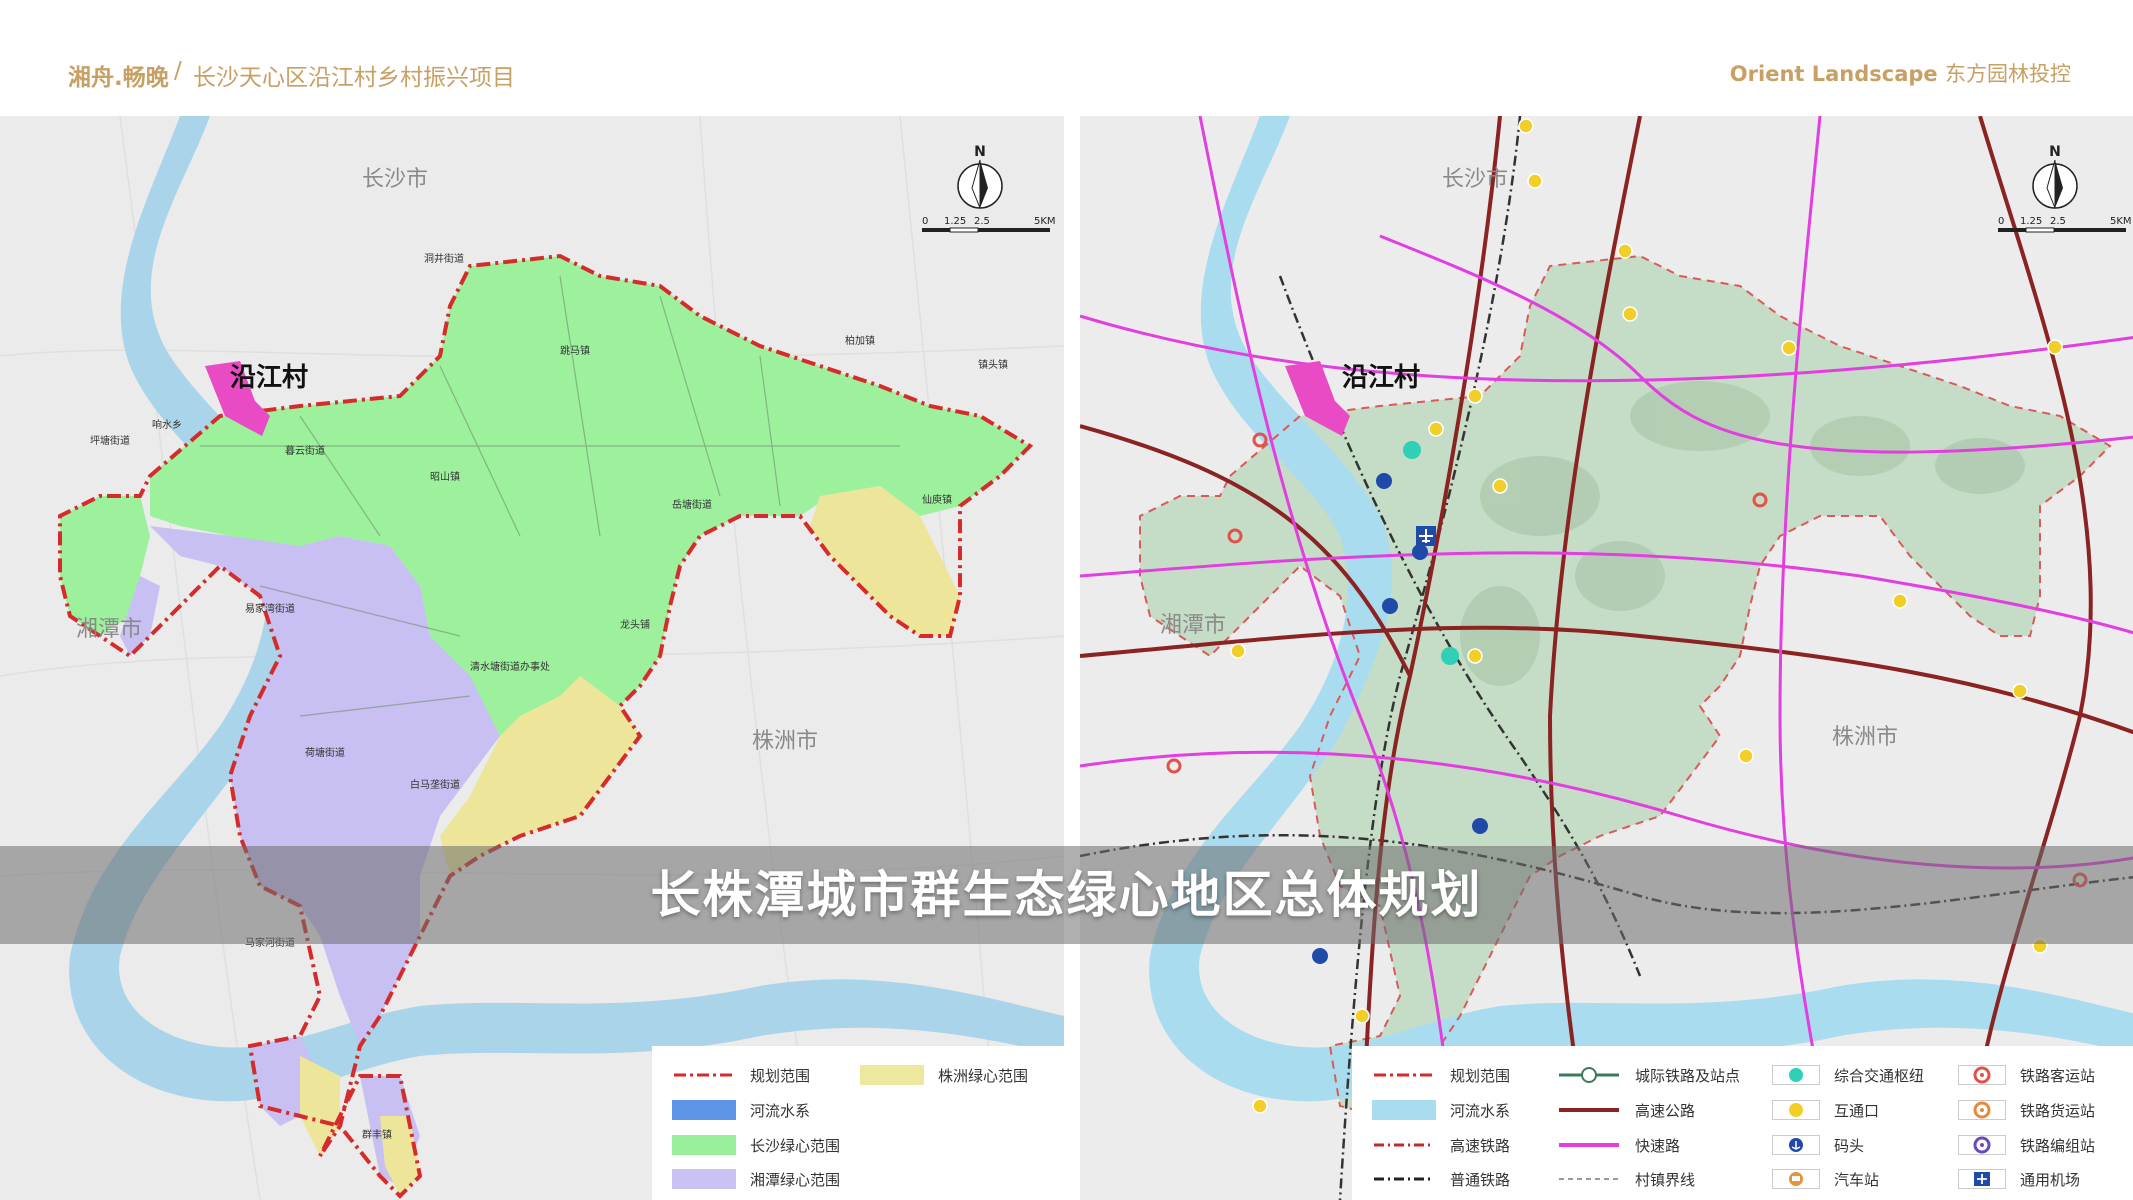  I want to click on legend-label: 城际铁路及站点, so click(1688, 1075).